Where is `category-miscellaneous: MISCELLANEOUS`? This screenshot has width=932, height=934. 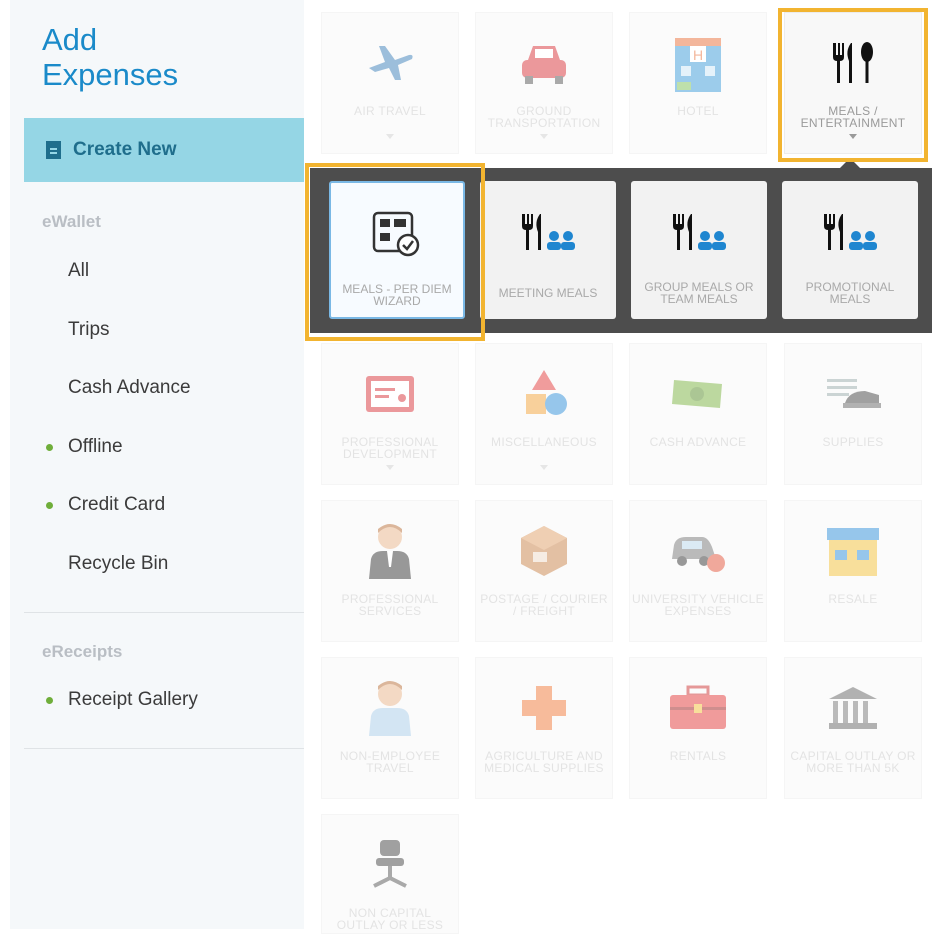
category-miscellaneous: MISCELLANEOUS is located at coordinates (544, 414).